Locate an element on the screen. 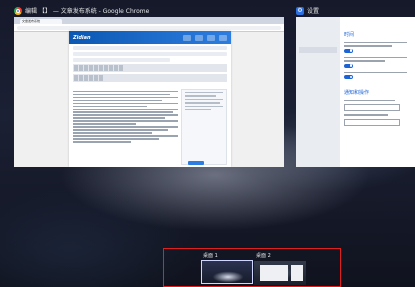 Image resolution: width=415 pixels, height=287 pixels. settings-window-title-text: 设置 is located at coordinates (313, 11).